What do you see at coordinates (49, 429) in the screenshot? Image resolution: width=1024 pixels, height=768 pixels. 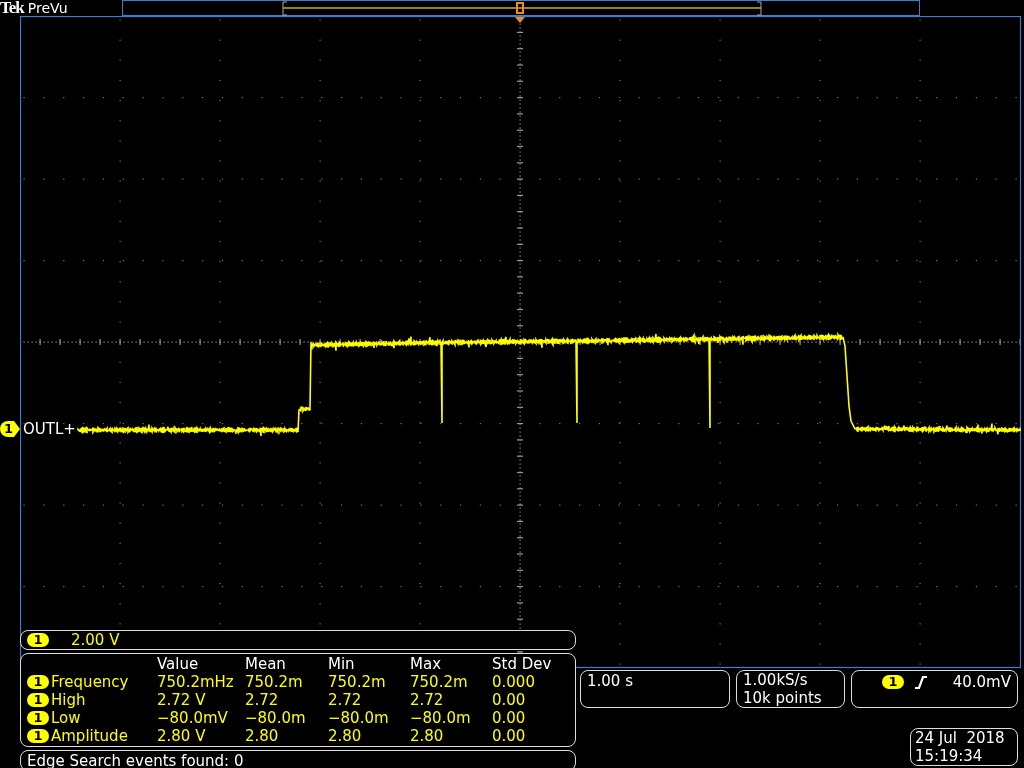 I see `channel-label: OUTL+` at bounding box center [49, 429].